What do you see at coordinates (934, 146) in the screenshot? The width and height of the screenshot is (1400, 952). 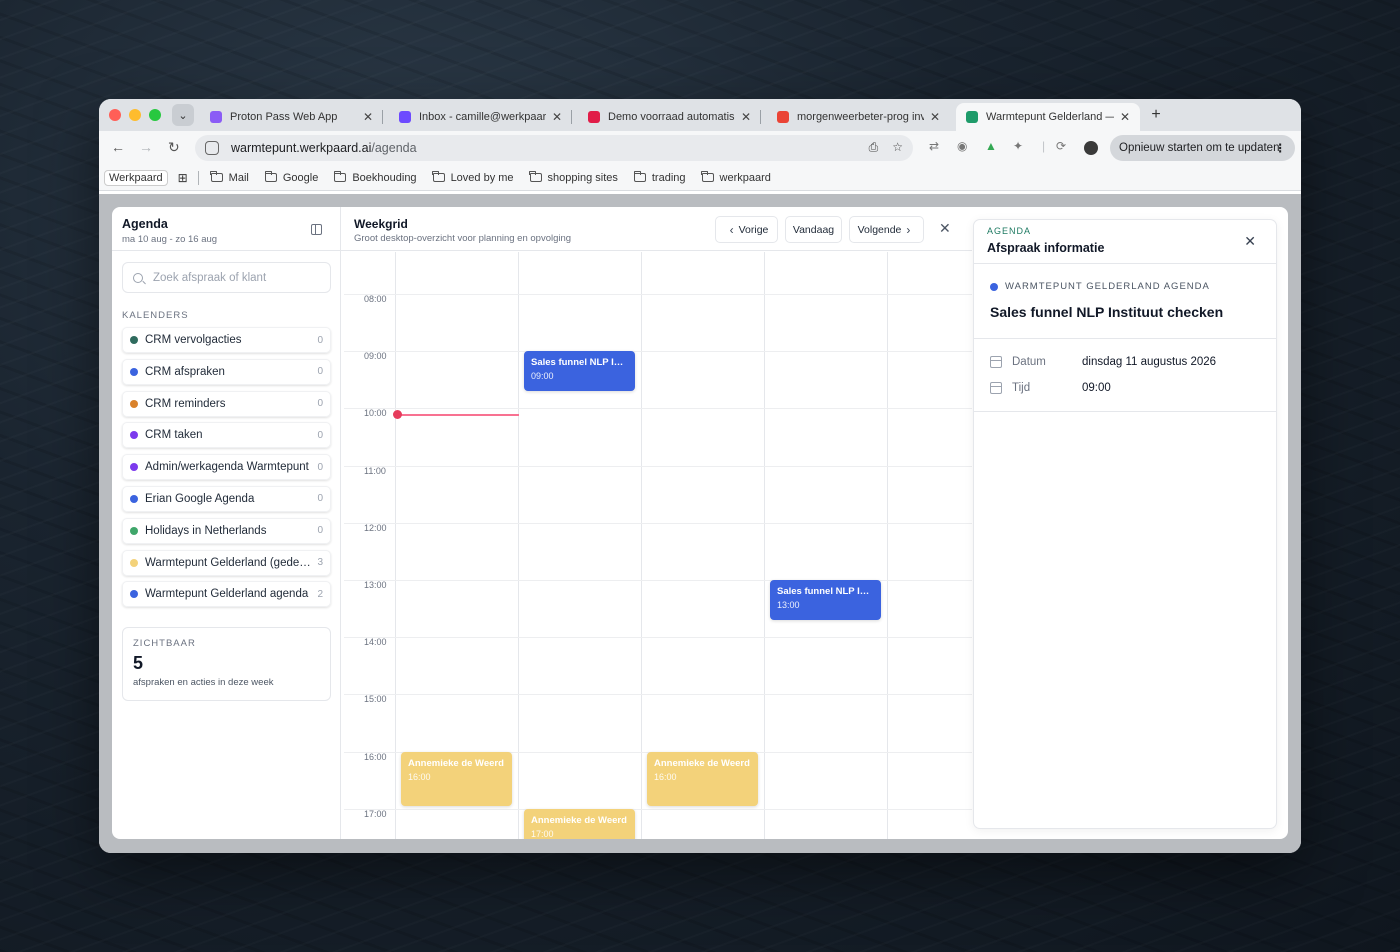 I see `extension-translate-icon: ⇄` at bounding box center [934, 146].